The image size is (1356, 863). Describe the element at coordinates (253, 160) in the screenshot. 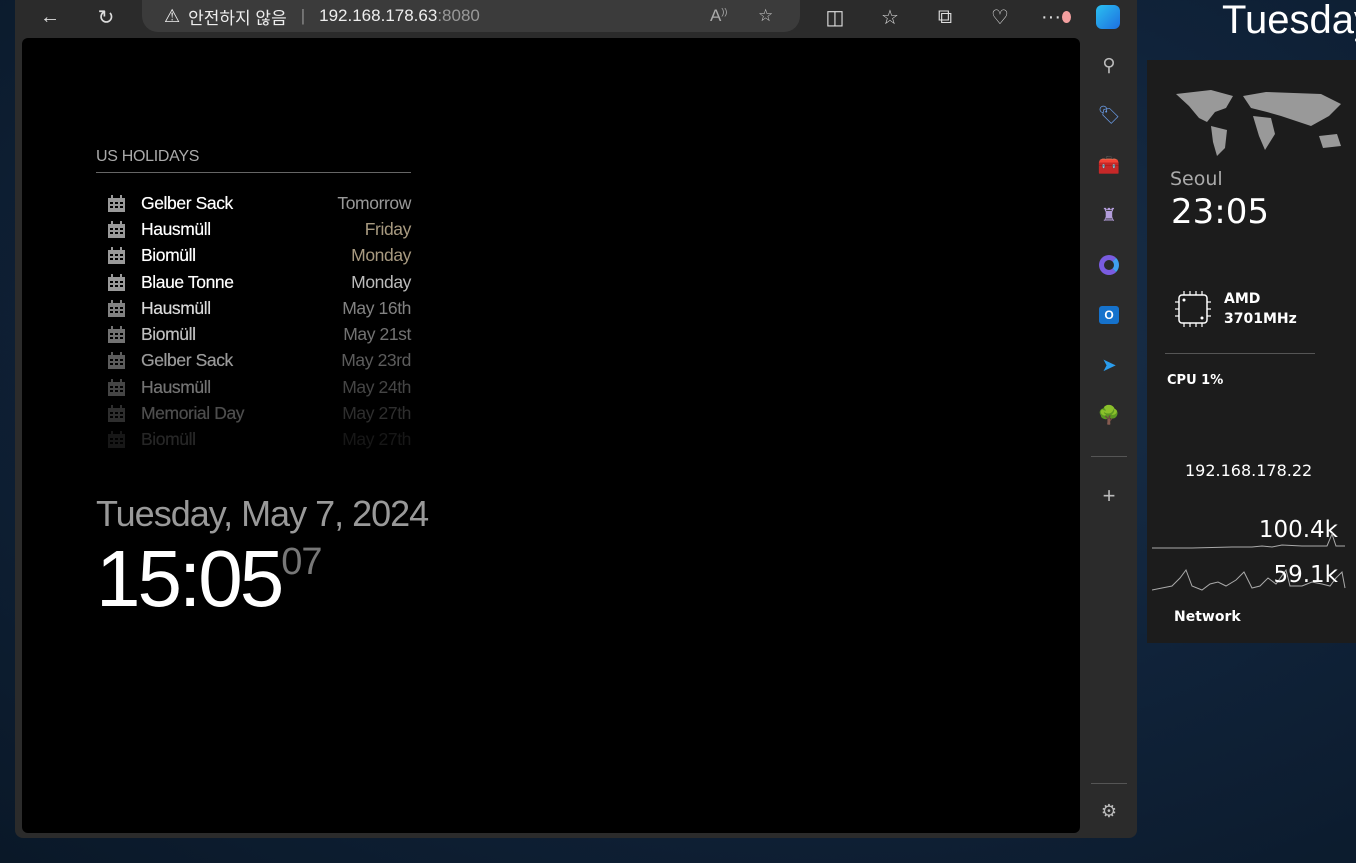

I see `calendar-header: US HOLIDAYS` at that location.